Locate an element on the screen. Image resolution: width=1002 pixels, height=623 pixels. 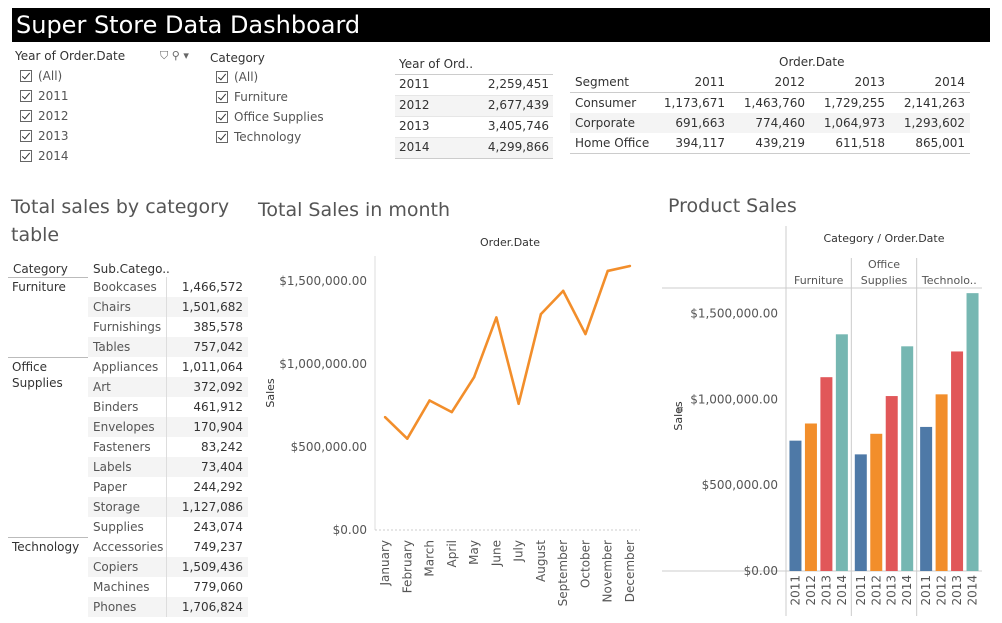
table-row: Accessories 749,237 is located at coordinates (168, 547).